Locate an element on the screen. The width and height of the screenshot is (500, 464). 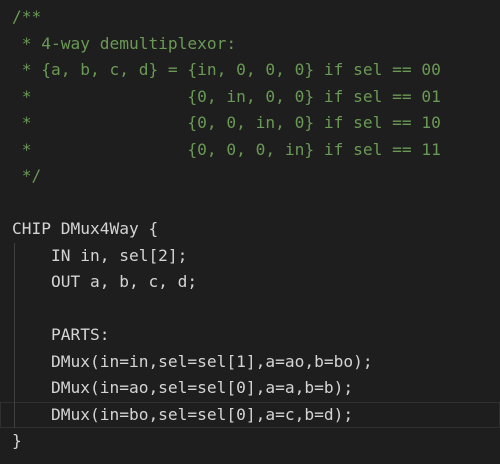
code-line-13: PARTS: is located at coordinates (250, 335).